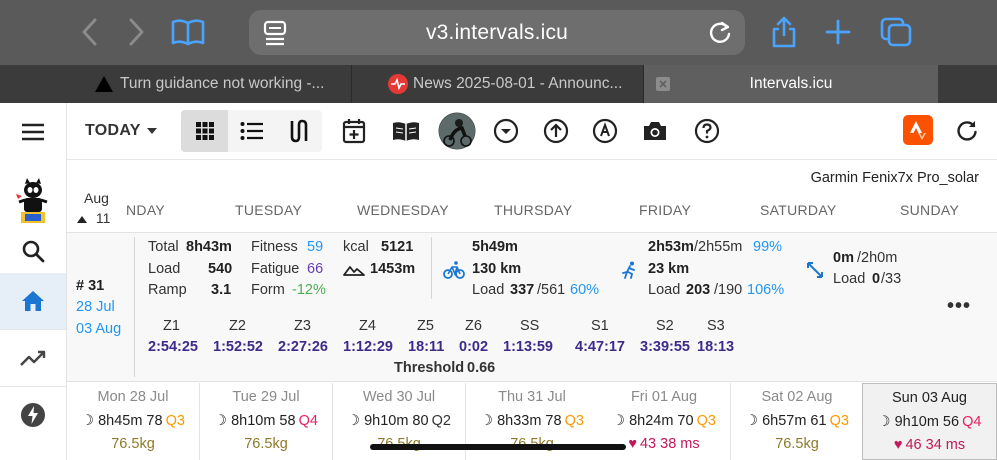  Describe the element at coordinates (967, 131) in the screenshot. I see `refresh-icon` at that location.